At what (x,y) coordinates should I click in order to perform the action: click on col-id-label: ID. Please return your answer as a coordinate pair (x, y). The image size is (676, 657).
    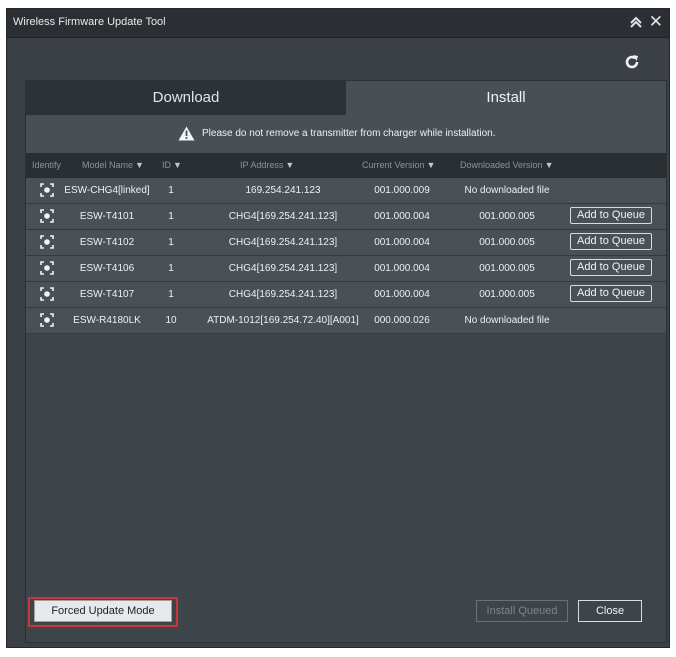
    Looking at the image, I should click on (166, 165).